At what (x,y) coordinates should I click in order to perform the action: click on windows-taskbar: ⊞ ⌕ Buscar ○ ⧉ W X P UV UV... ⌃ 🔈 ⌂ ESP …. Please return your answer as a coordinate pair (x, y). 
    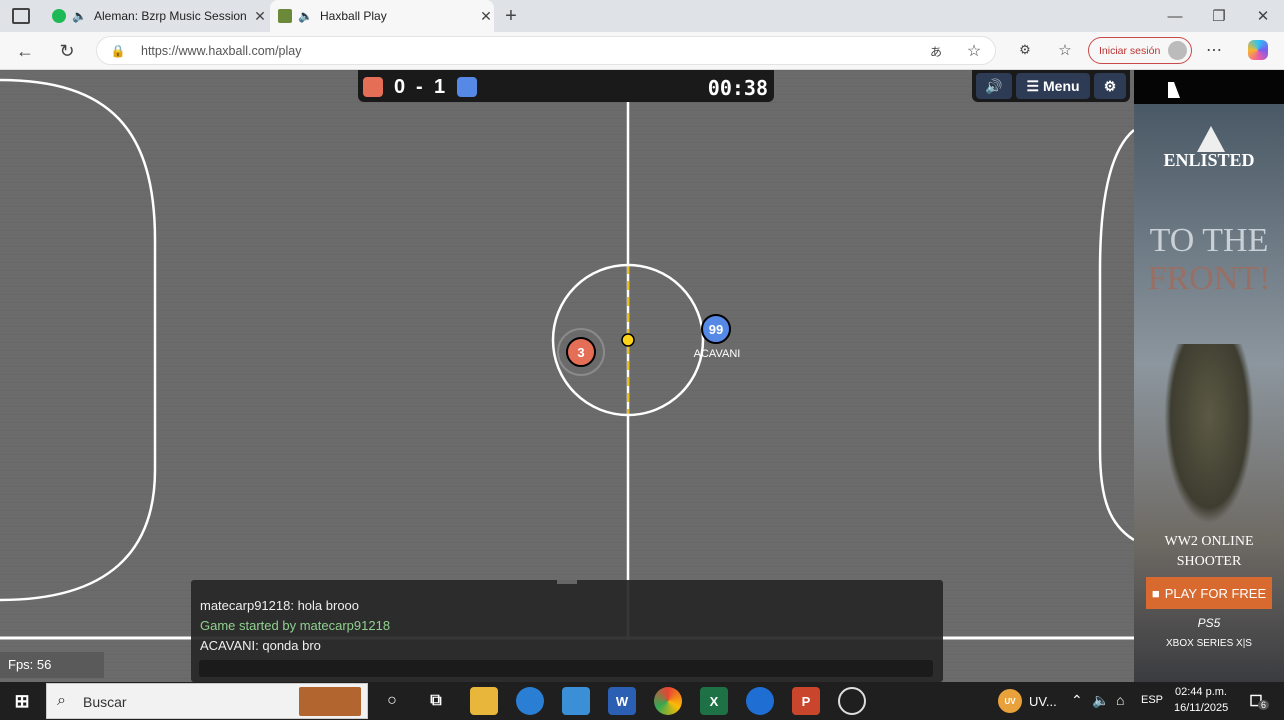
    Looking at the image, I should click on (642, 701).